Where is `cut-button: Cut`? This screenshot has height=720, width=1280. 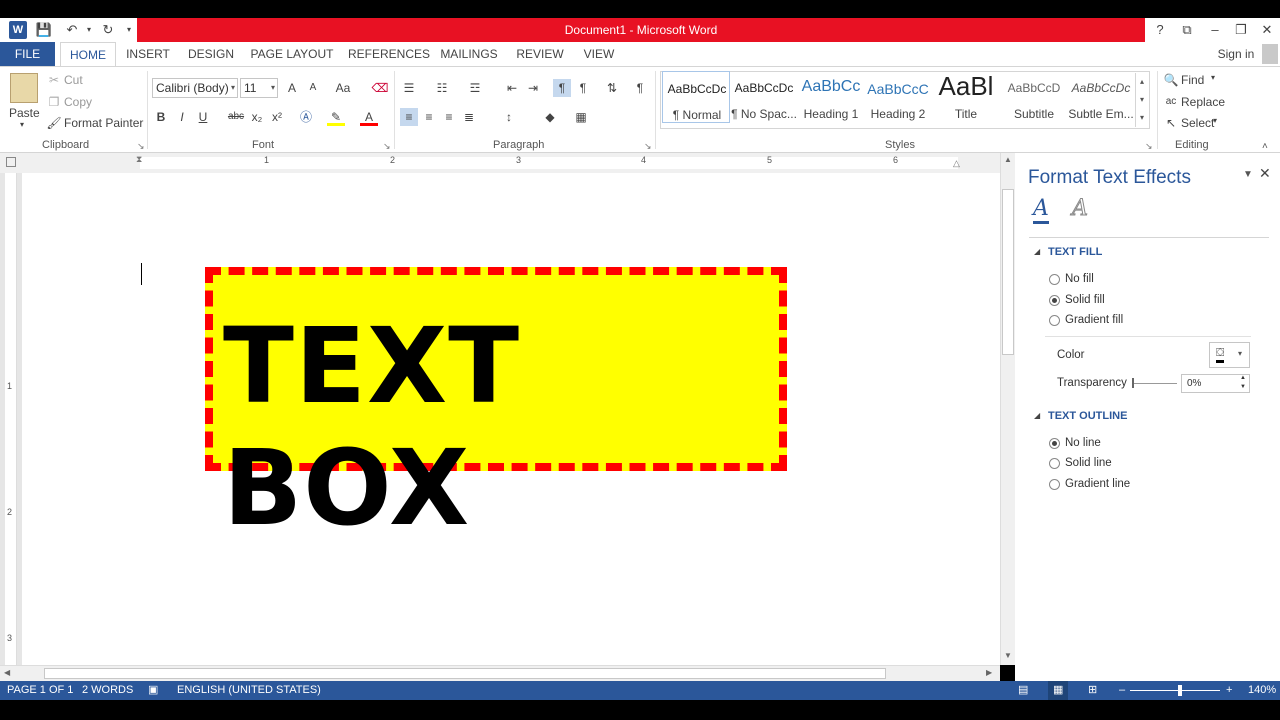
cut-button: Cut is located at coordinates (73, 80).